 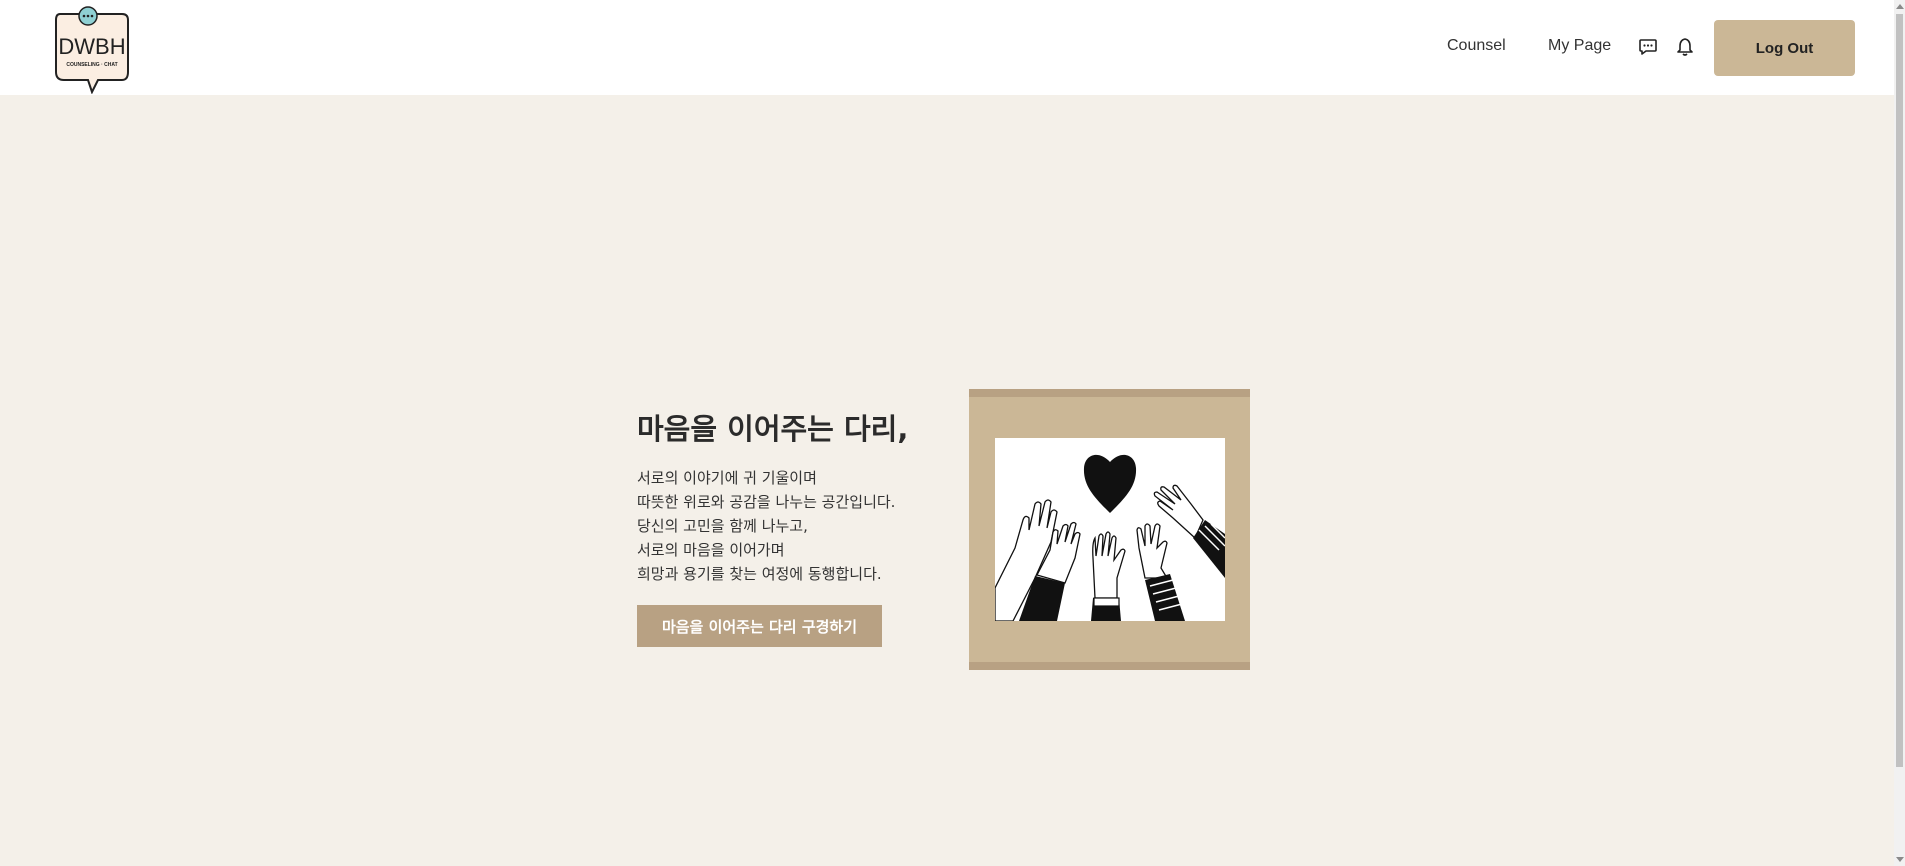 I want to click on nav-counsel-link: Counsel, so click(x=1476, y=46).